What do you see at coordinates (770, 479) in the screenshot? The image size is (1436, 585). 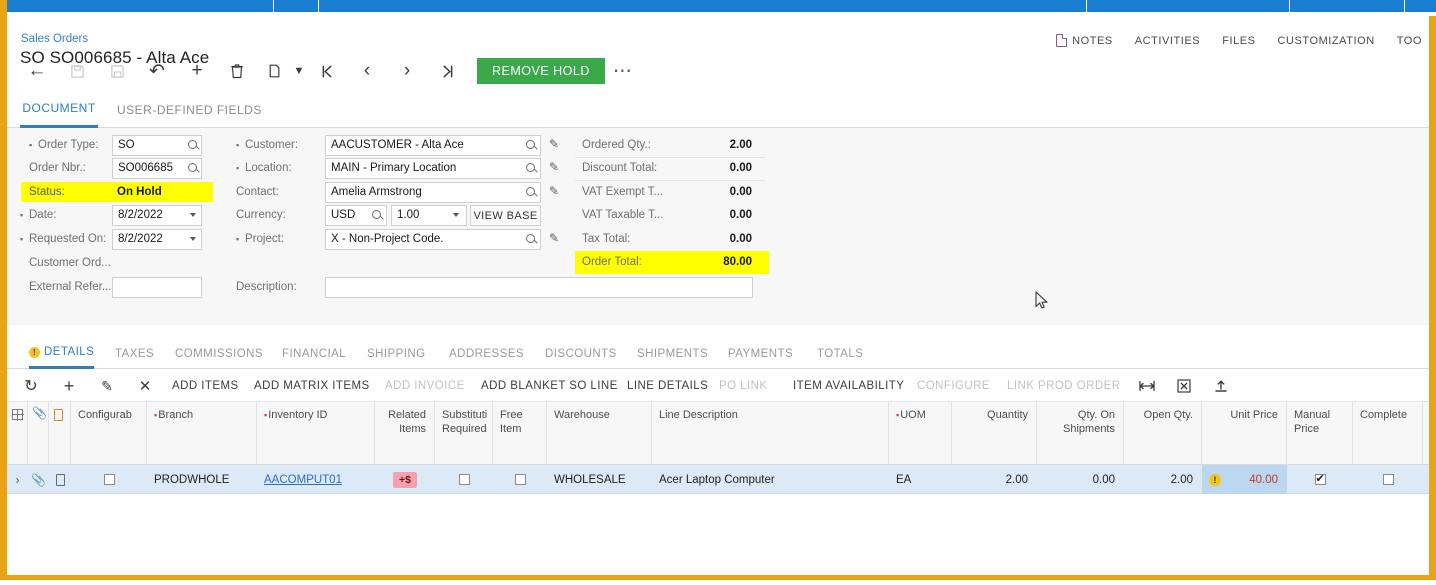 I see `cell-line-description: Acer Laptop Computer` at bounding box center [770, 479].